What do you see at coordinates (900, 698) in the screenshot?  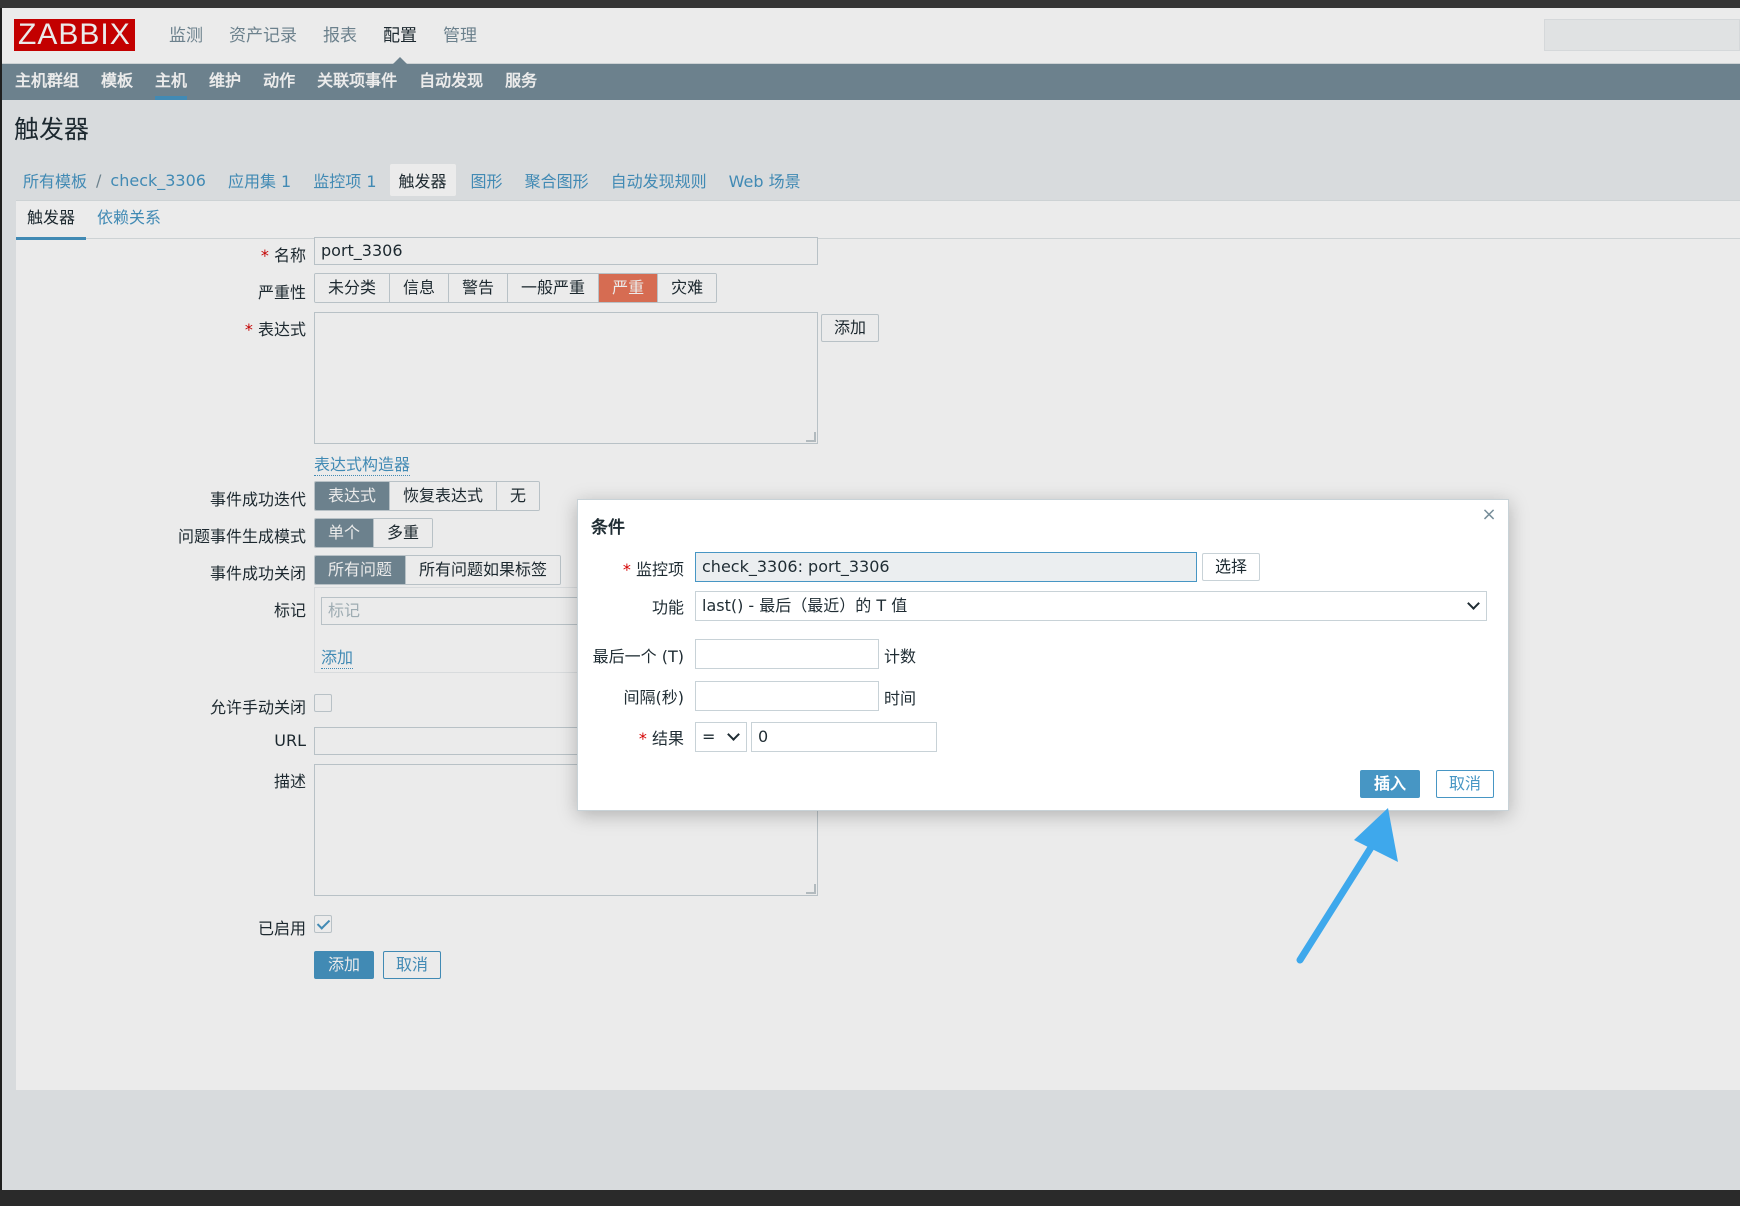 I see `dialog-interval-unit: 时间` at bounding box center [900, 698].